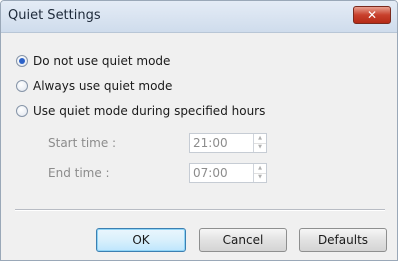 The height and width of the screenshot is (261, 398). Describe the element at coordinates (54, 15) in the screenshot. I see `window-title: Quiet Settings` at that location.